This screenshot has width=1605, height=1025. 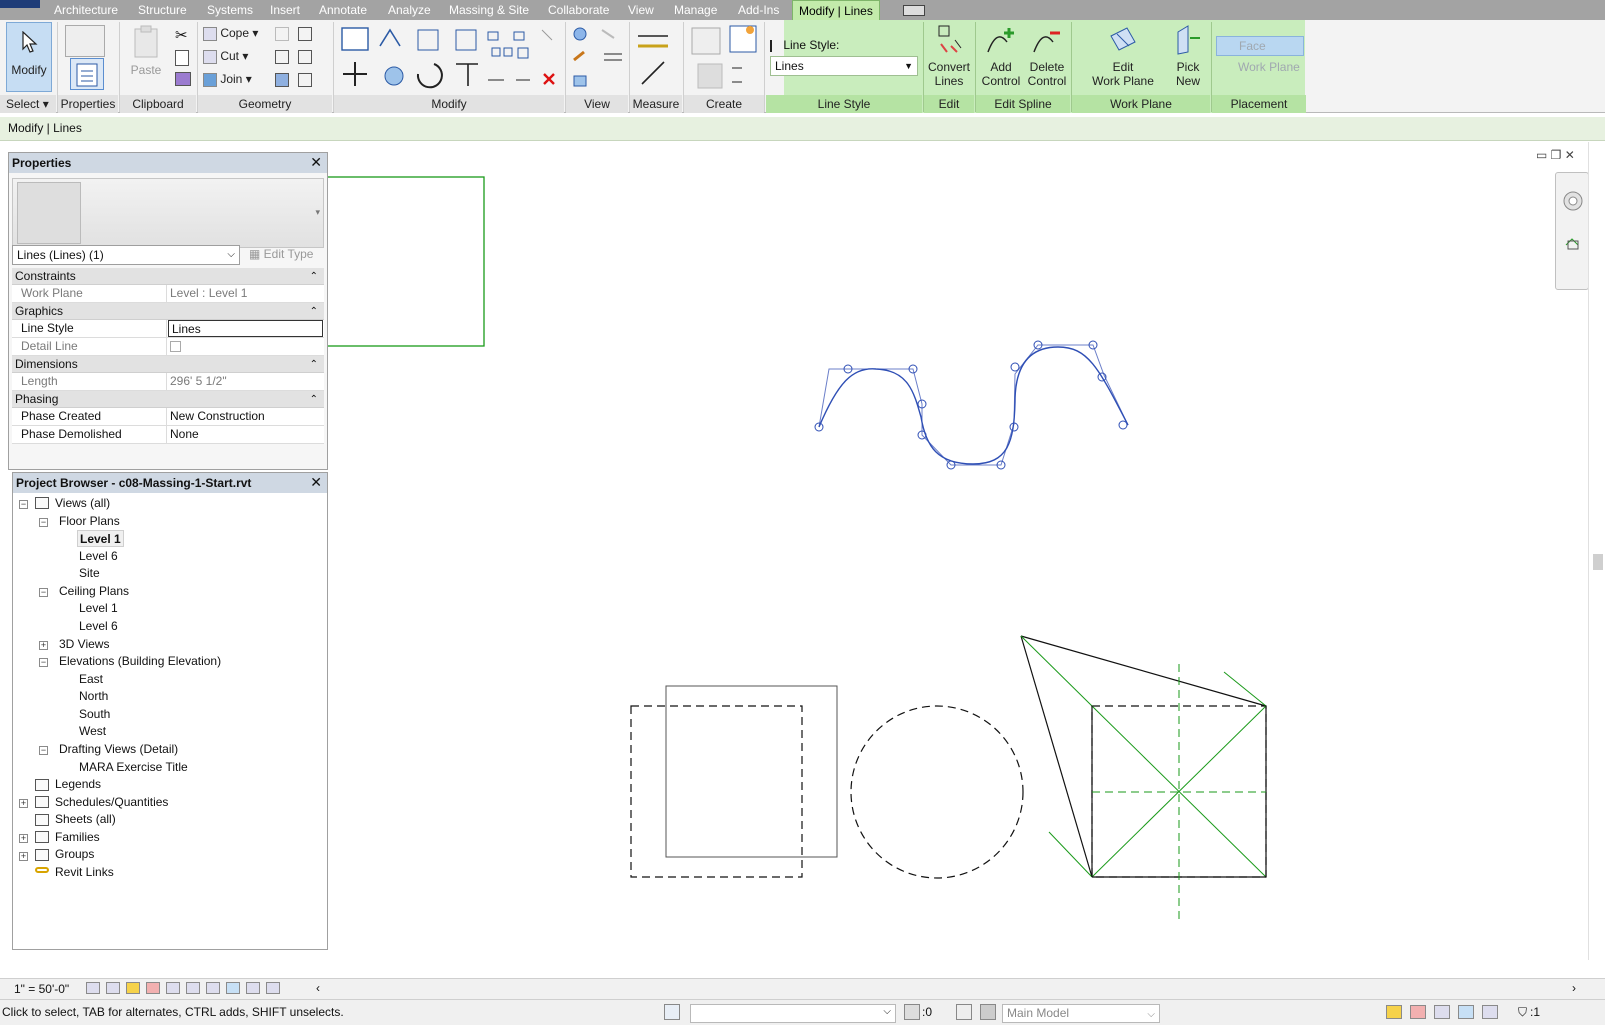 I want to click on tree-ceiling-level-1: Level 1, so click(x=98, y=608).